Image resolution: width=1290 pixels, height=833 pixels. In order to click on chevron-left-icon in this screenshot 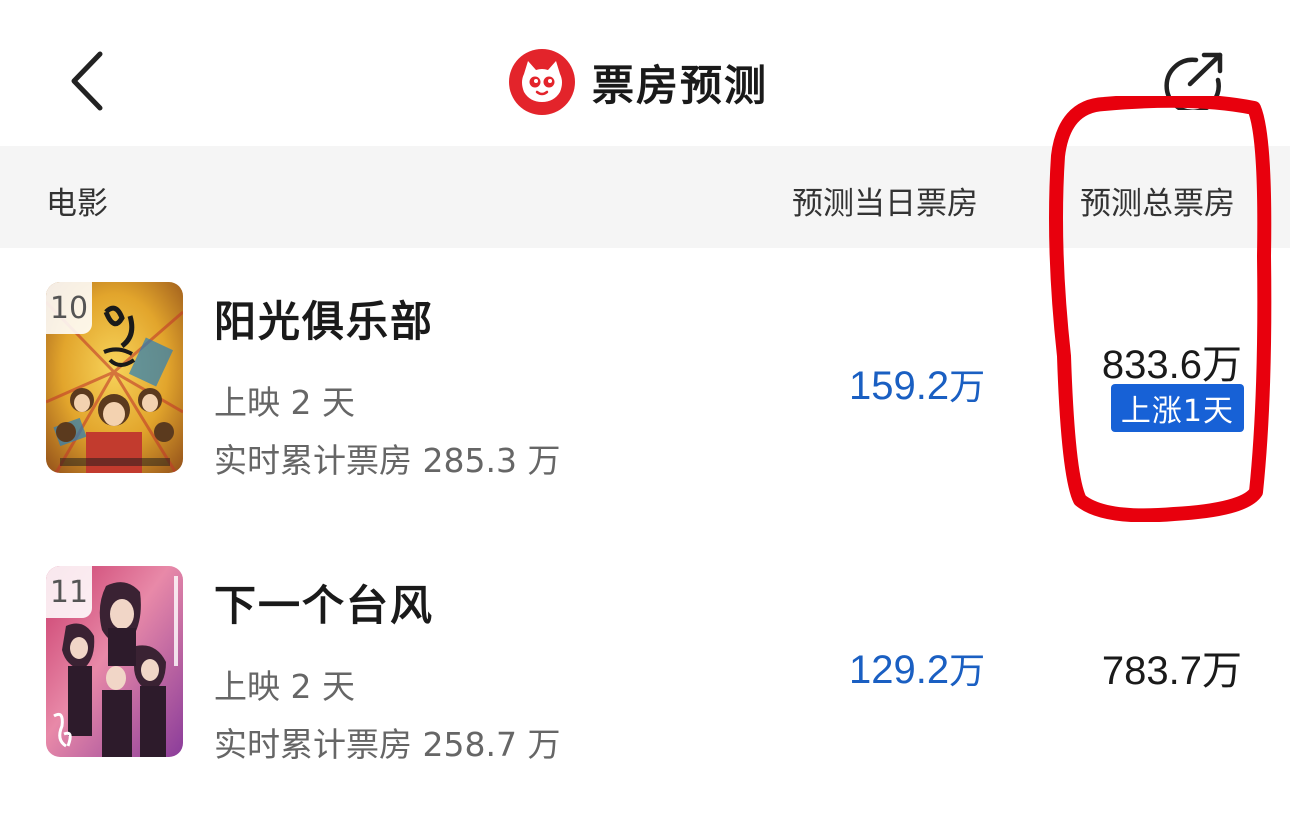, I will do `click(87, 81)`.